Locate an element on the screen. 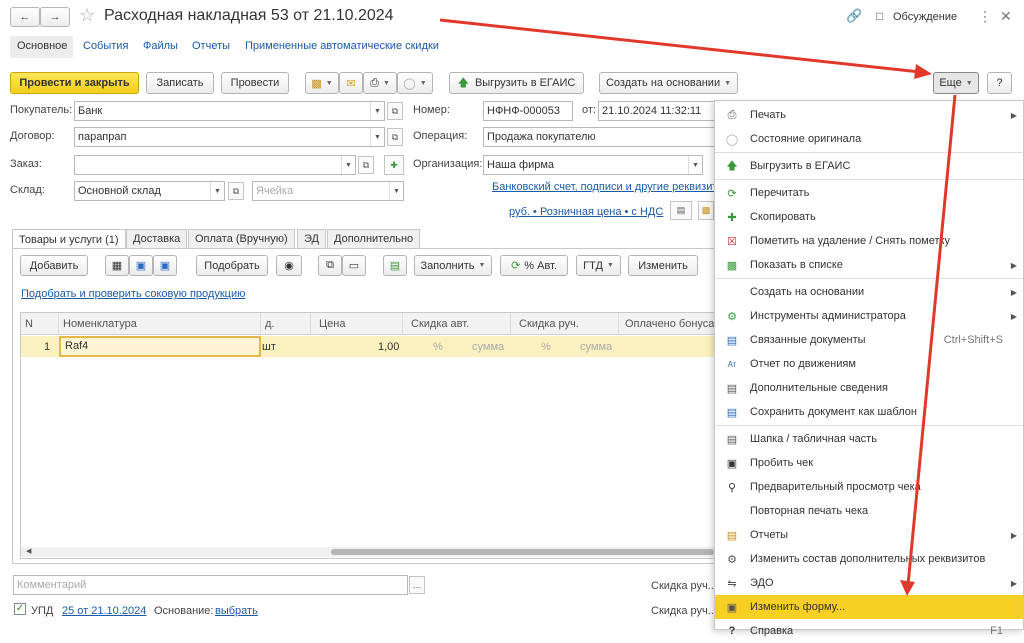  card-button: ▤ is located at coordinates (681, 210).